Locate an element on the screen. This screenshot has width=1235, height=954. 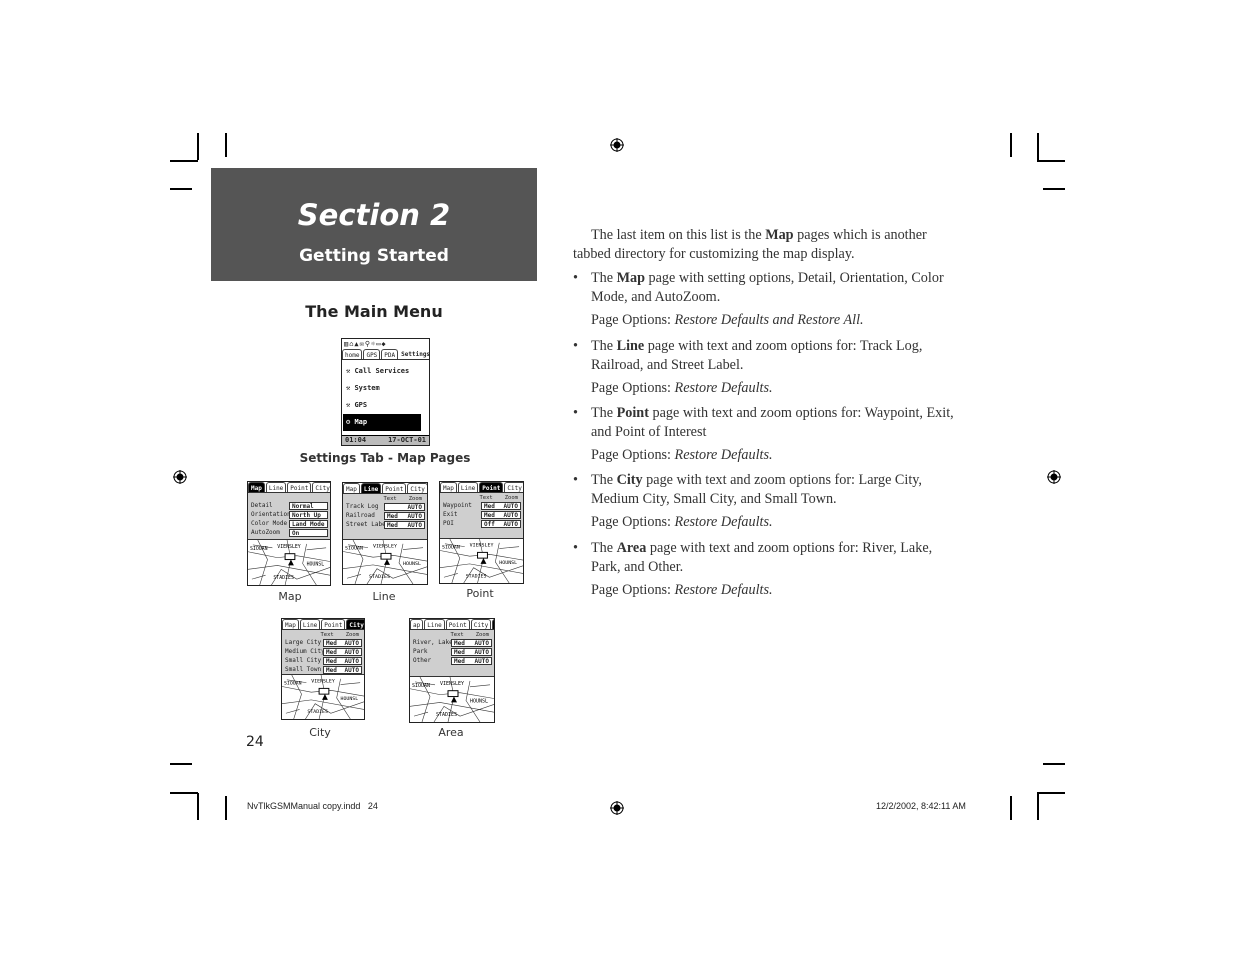
option-label: Exit is located at coordinates (450, 514).